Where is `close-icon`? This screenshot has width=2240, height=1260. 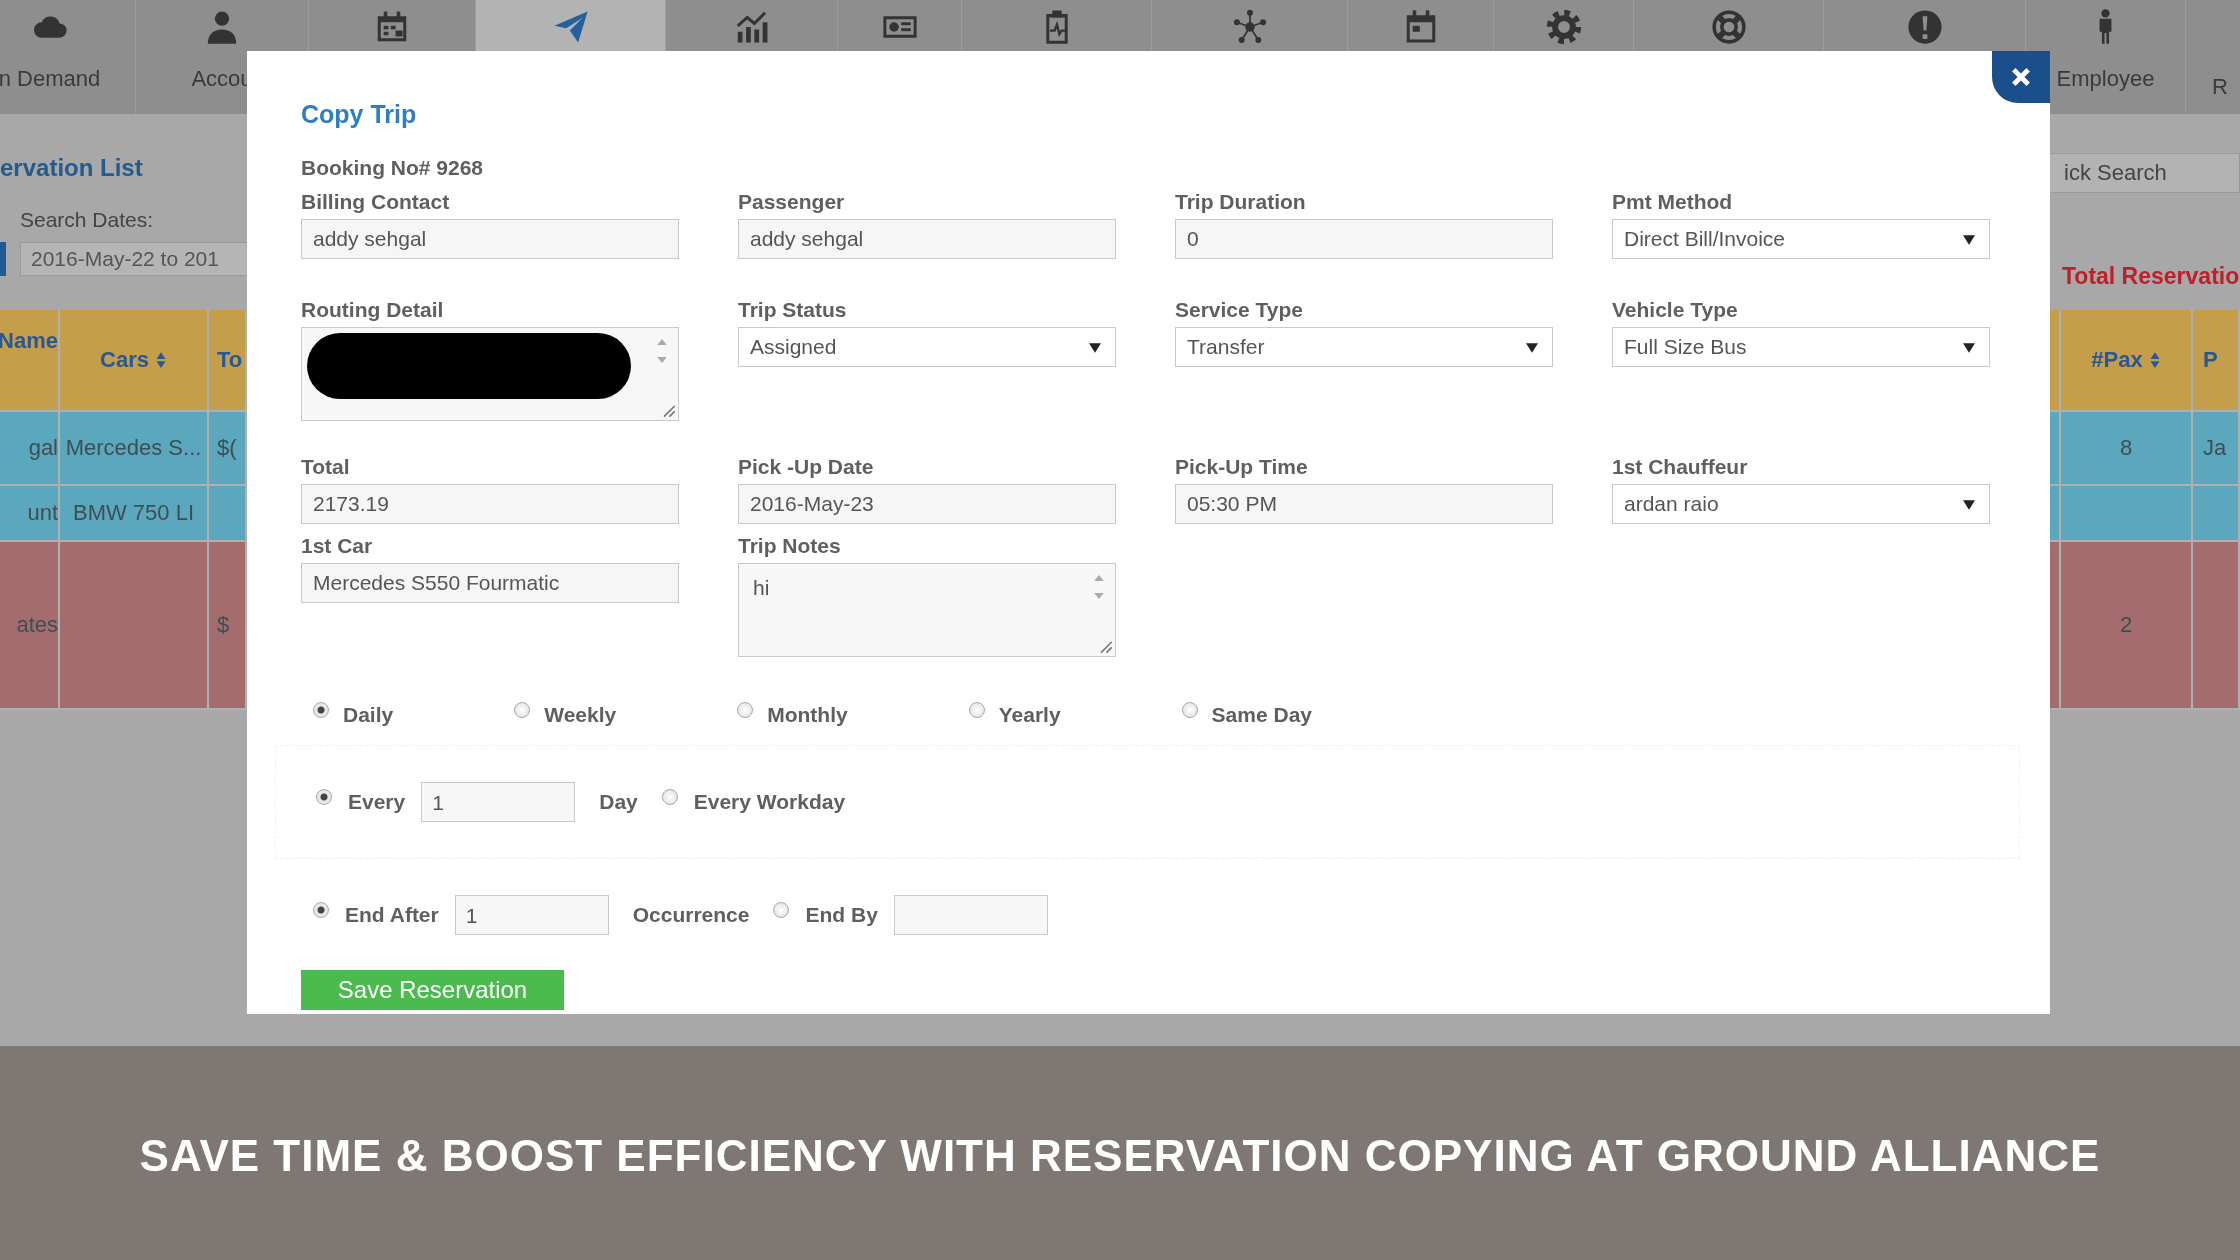
close-icon is located at coordinates (2021, 77).